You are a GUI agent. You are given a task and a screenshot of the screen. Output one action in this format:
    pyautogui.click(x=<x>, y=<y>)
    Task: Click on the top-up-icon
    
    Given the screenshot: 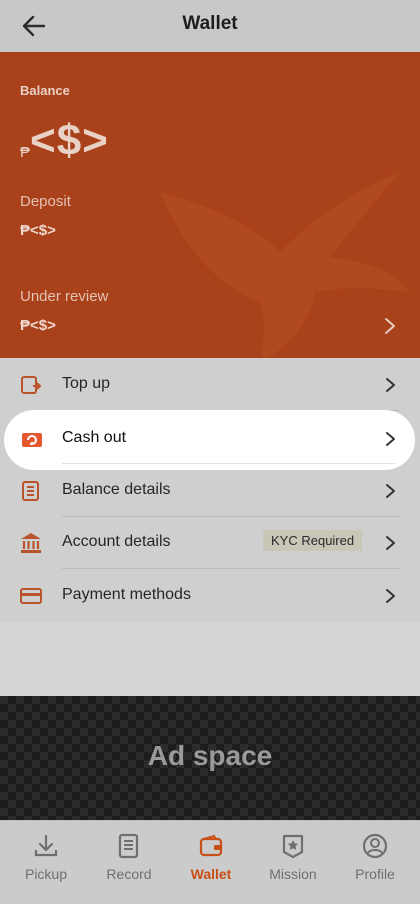 What is the action you would take?
    pyautogui.click(x=31, y=385)
    